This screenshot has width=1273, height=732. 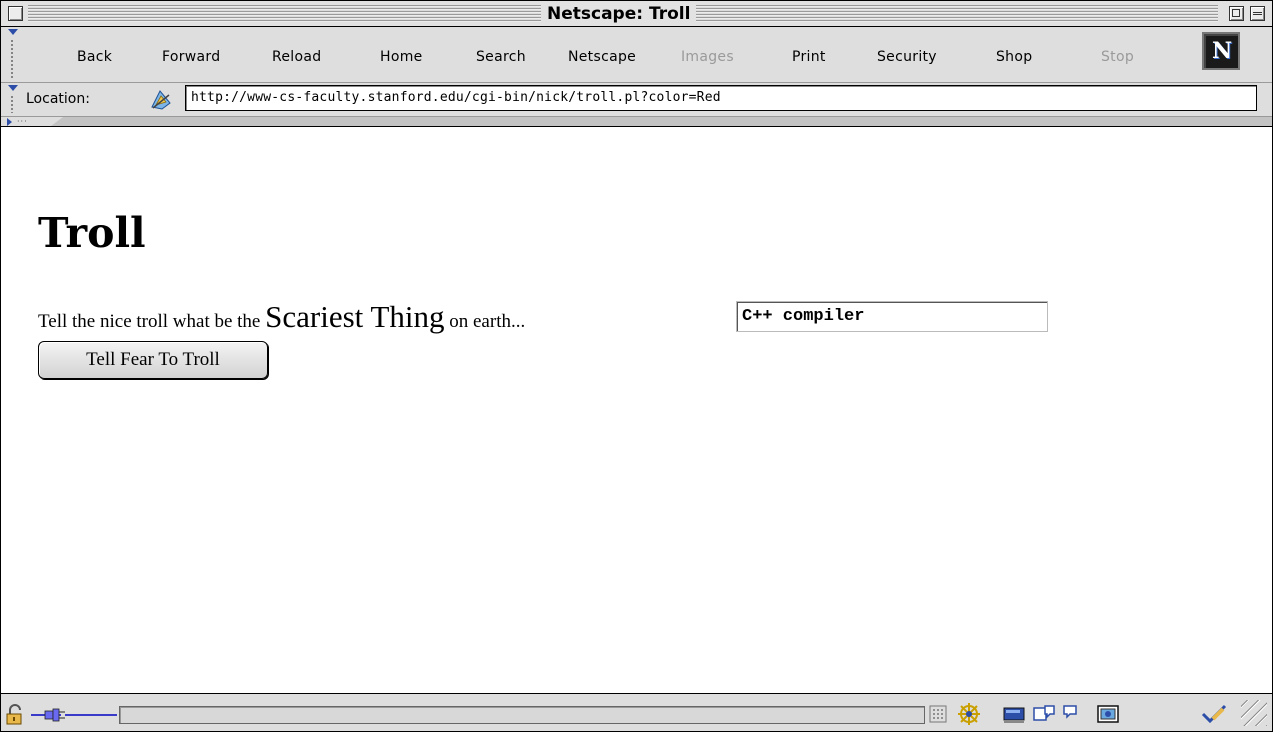 I want to click on checkmark-icon, so click(x=1214, y=714).